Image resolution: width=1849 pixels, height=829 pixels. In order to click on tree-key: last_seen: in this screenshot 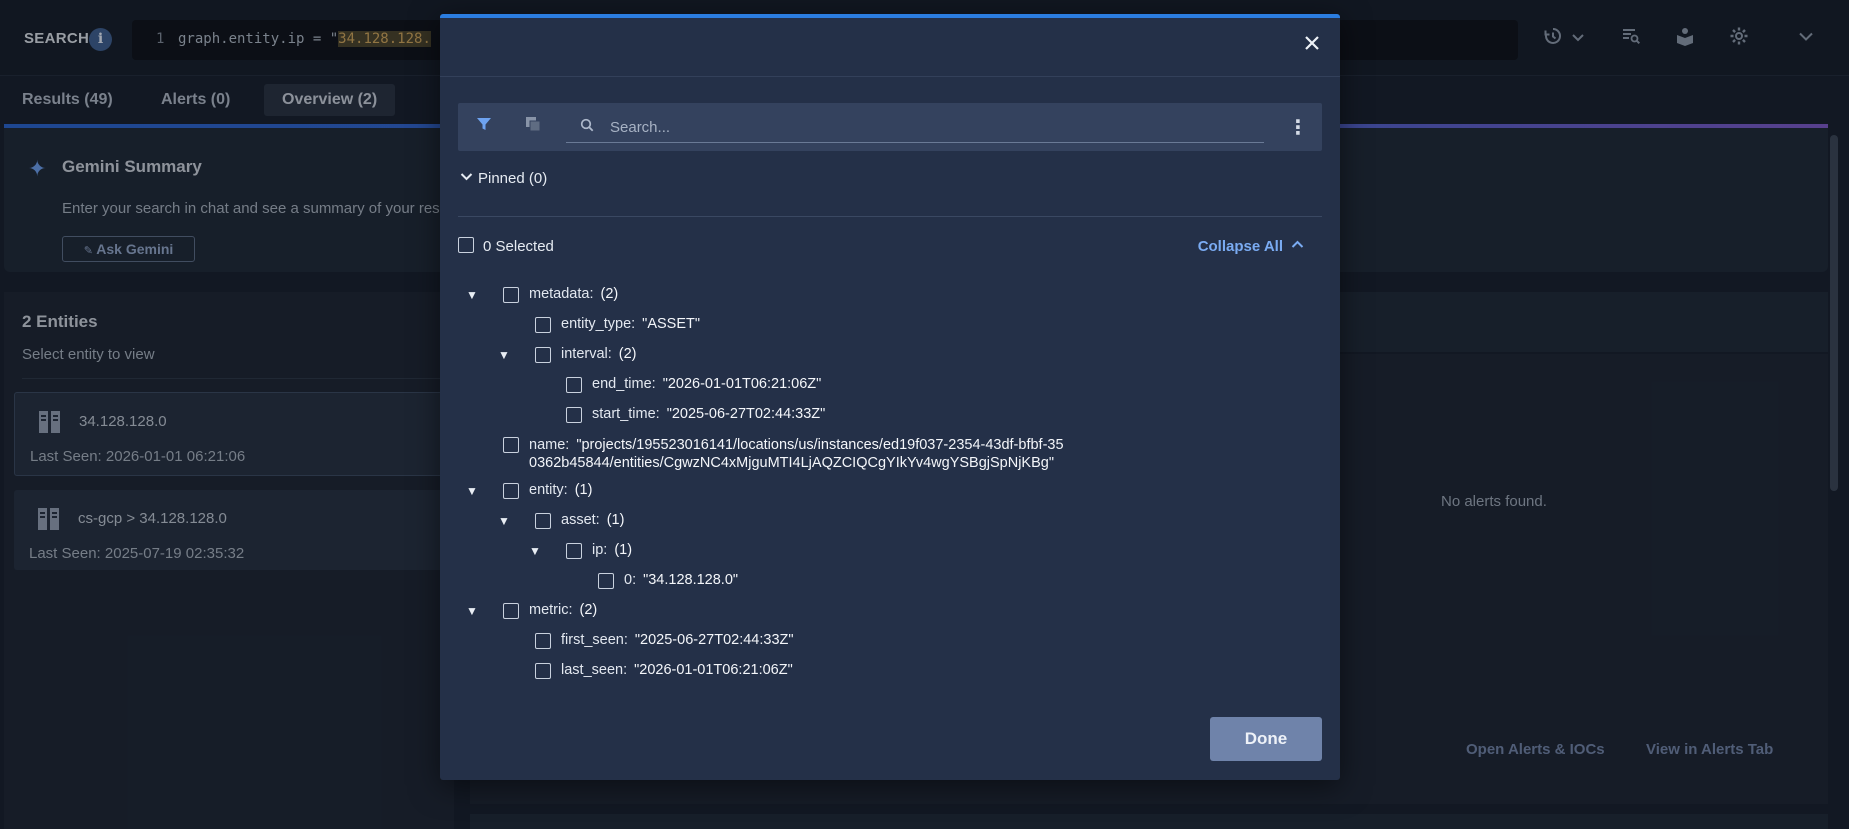, I will do `click(594, 670)`.